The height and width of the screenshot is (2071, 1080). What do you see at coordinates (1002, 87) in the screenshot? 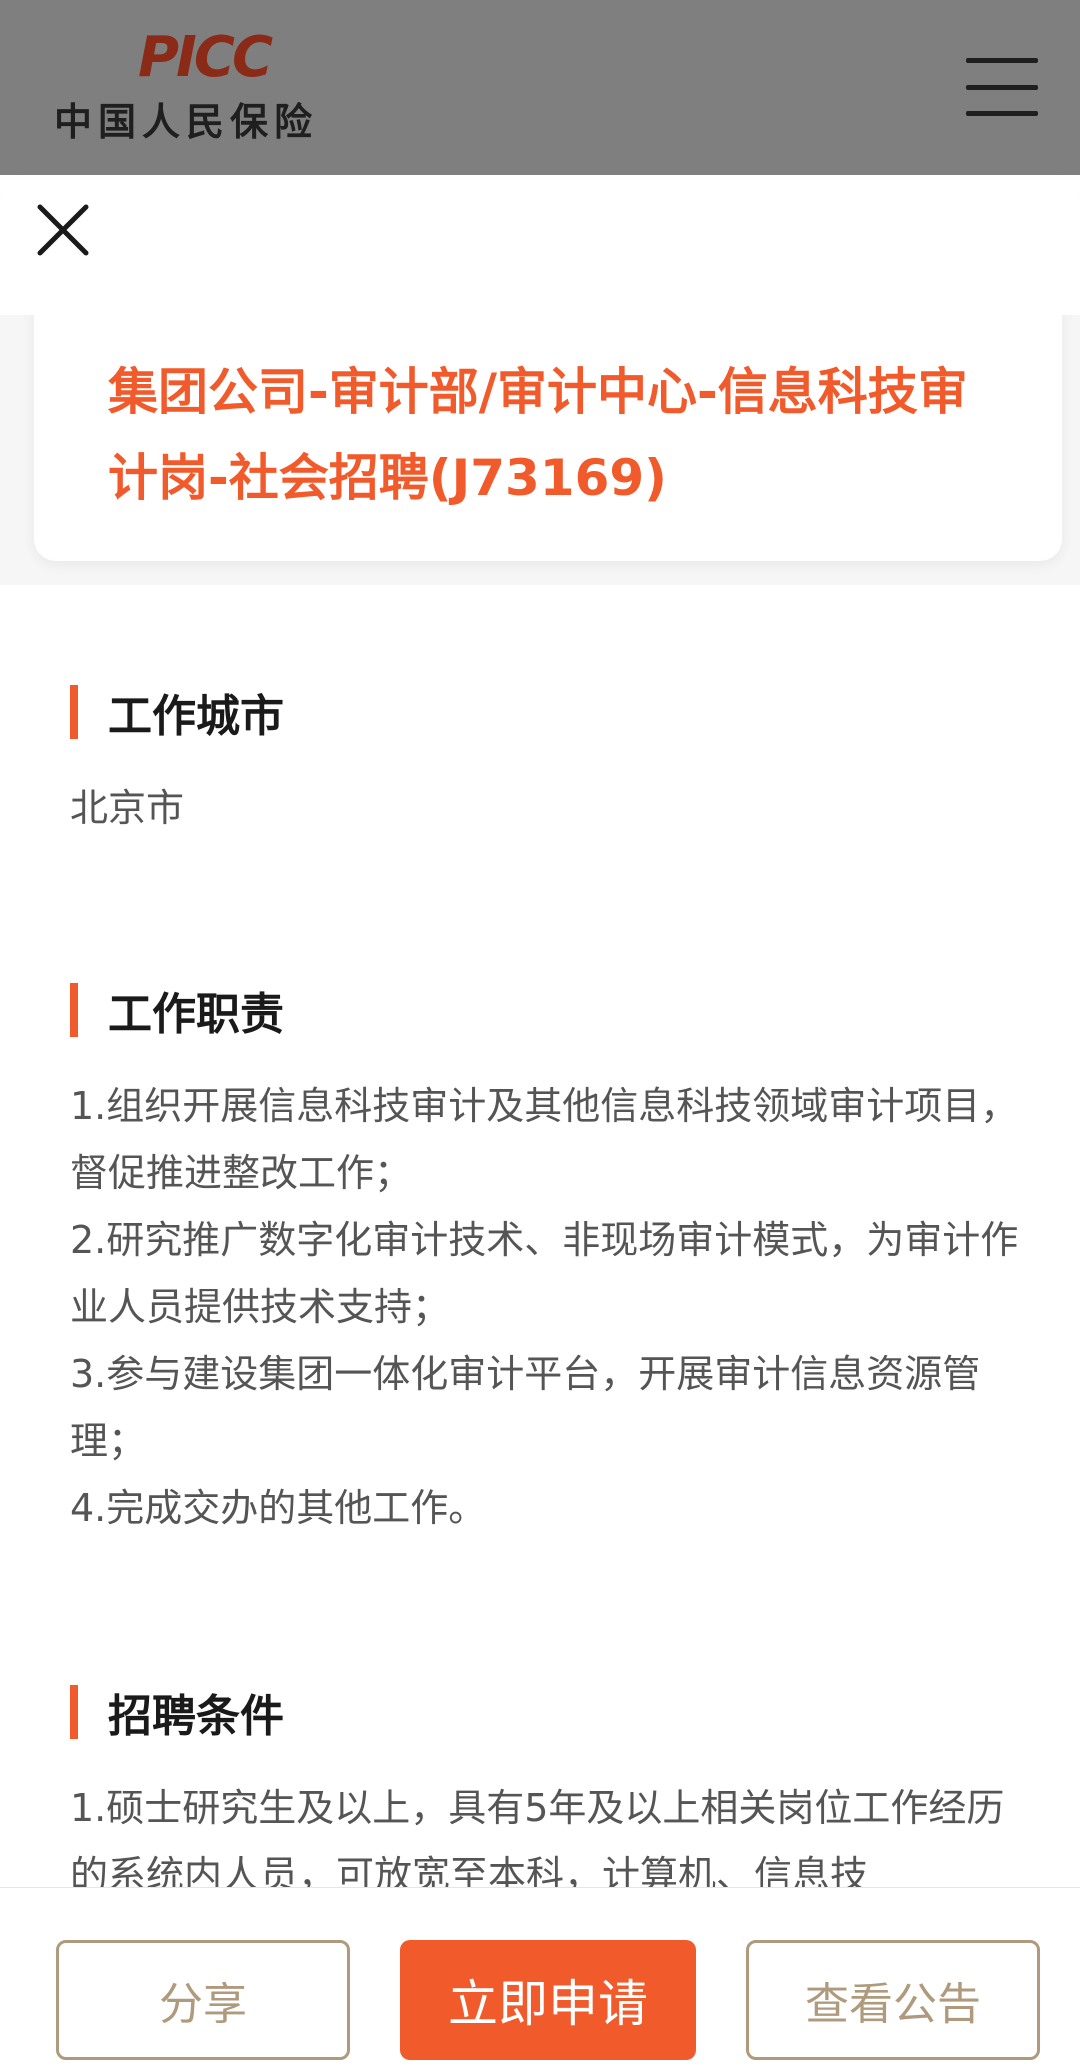
I see `hamburger-menu-icon` at bounding box center [1002, 87].